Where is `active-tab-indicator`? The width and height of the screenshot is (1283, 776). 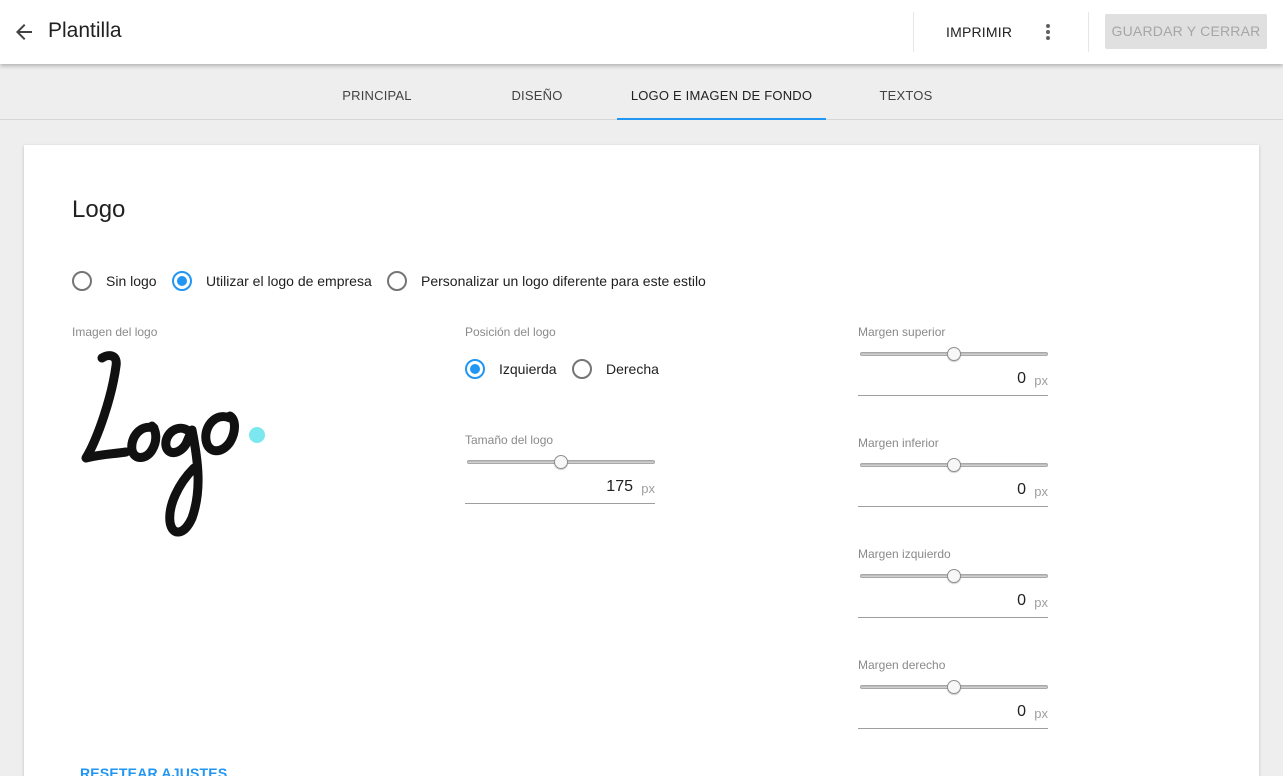 active-tab-indicator is located at coordinates (721, 119).